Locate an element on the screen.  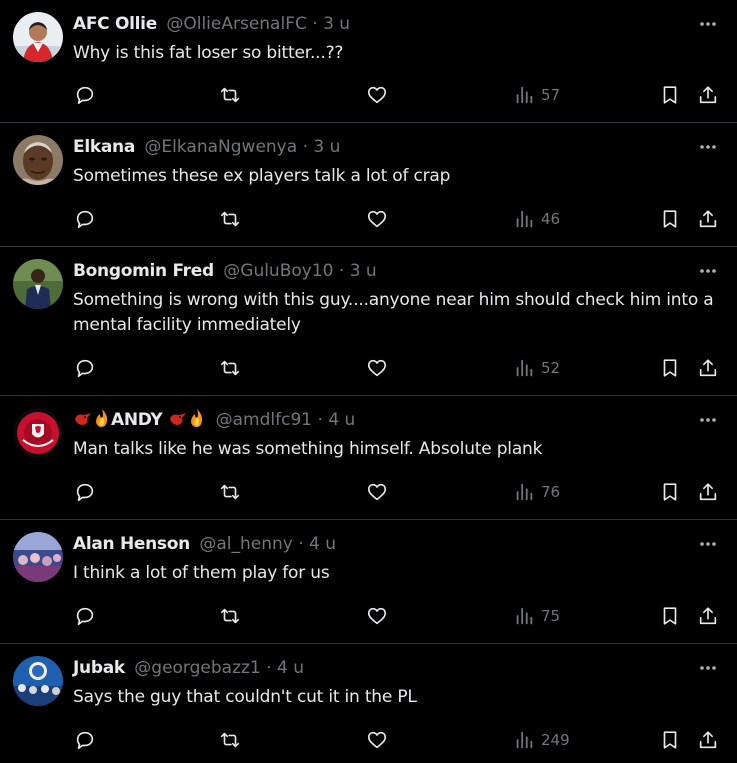
tweet-header: AFC Ollie @OllieArsenalFC · 3 u is located at coordinates (211, 24).